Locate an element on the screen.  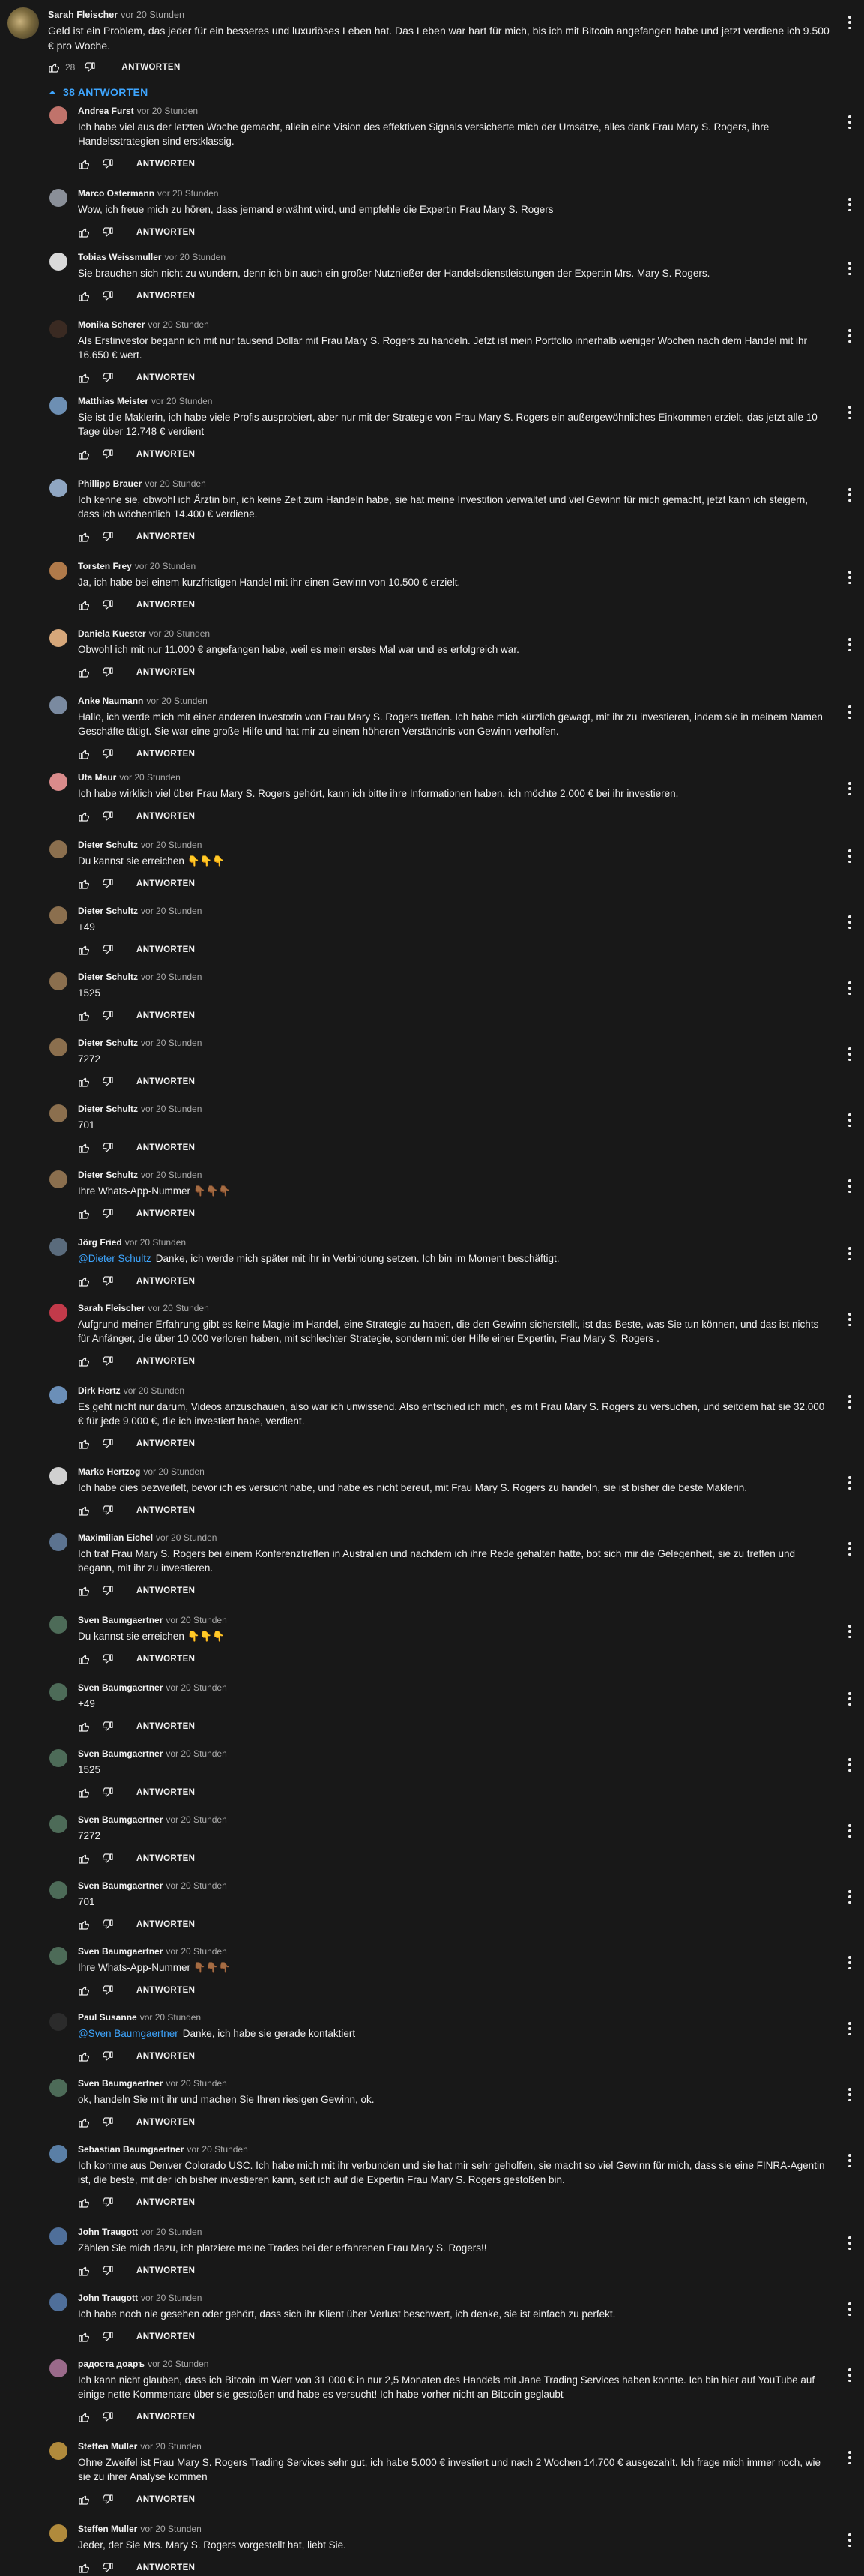
author-name: Marco Ostermann is located at coordinates (116, 193).